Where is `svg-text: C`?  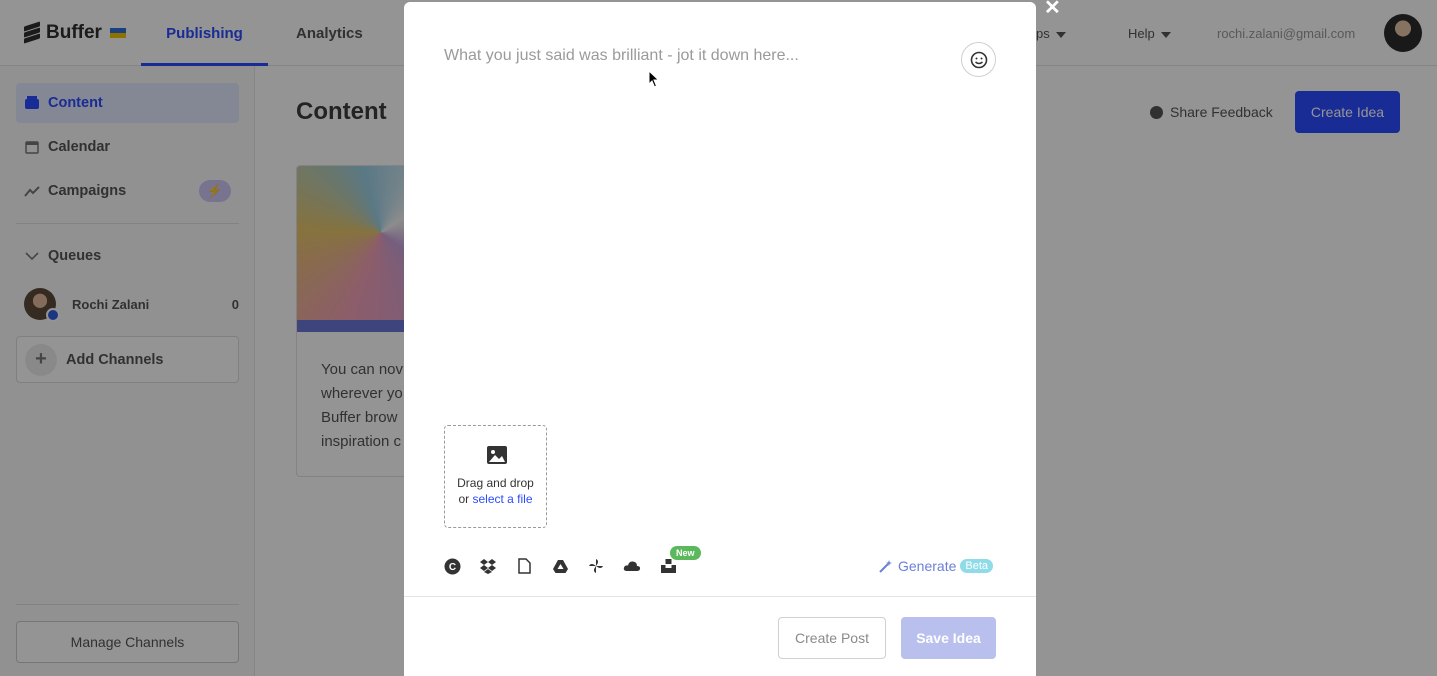
svg-text: C is located at coordinates (451, 567).